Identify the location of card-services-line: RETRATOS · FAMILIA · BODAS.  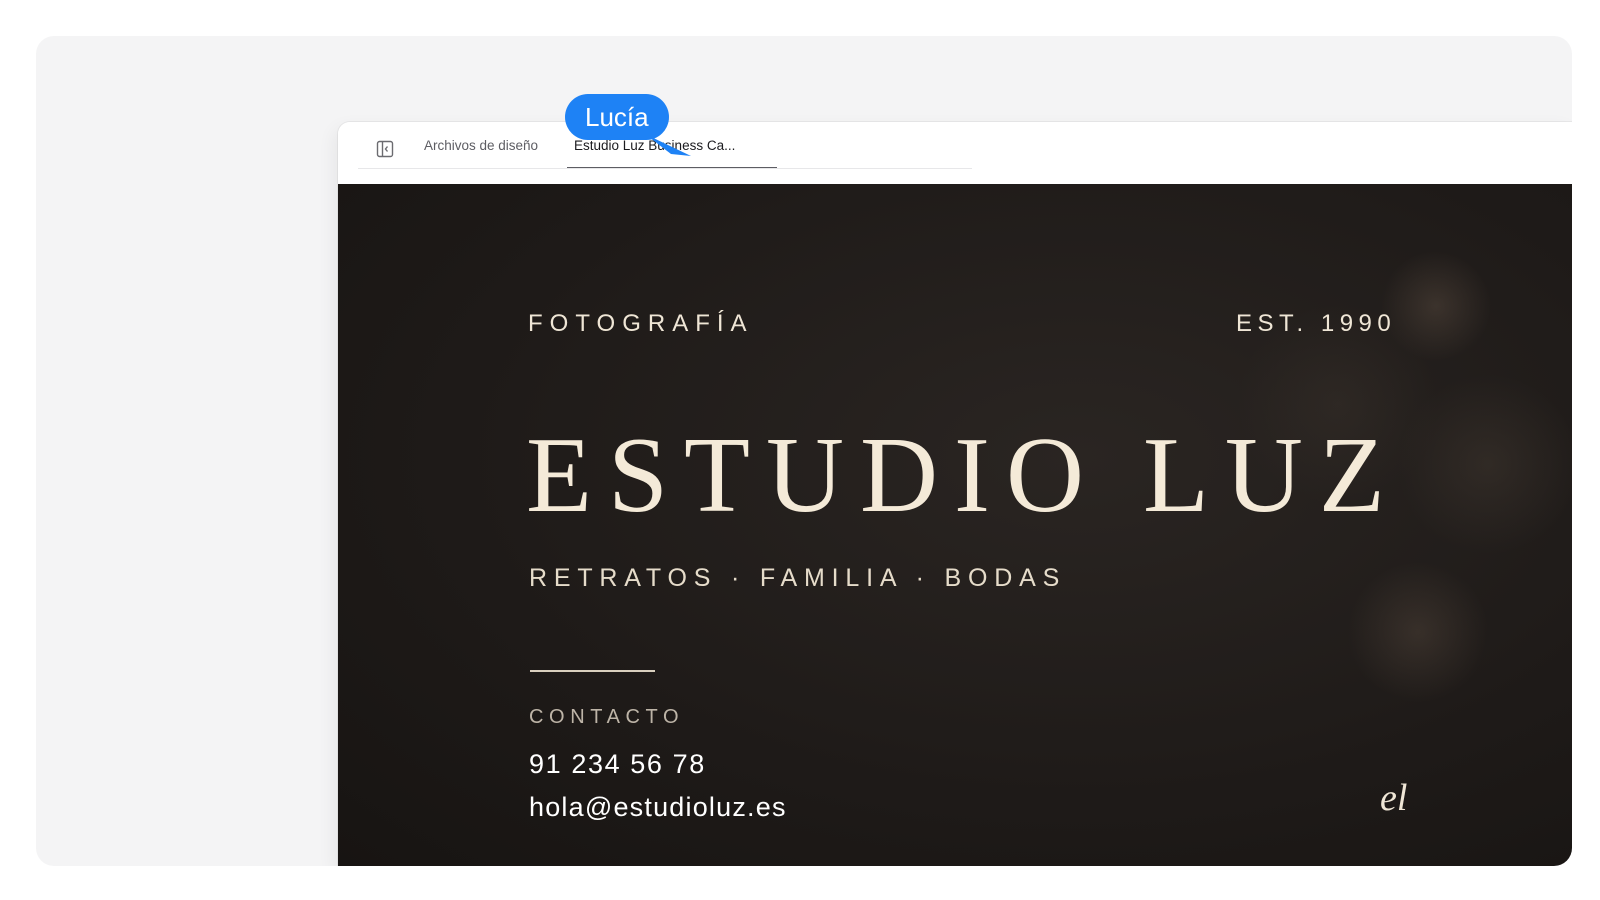
(798, 578).